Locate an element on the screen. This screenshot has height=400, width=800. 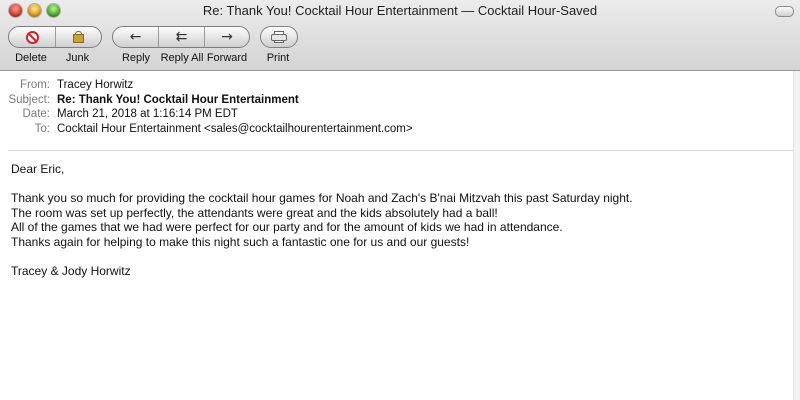
reply-all-button: ⇇ is located at coordinates (181, 37).